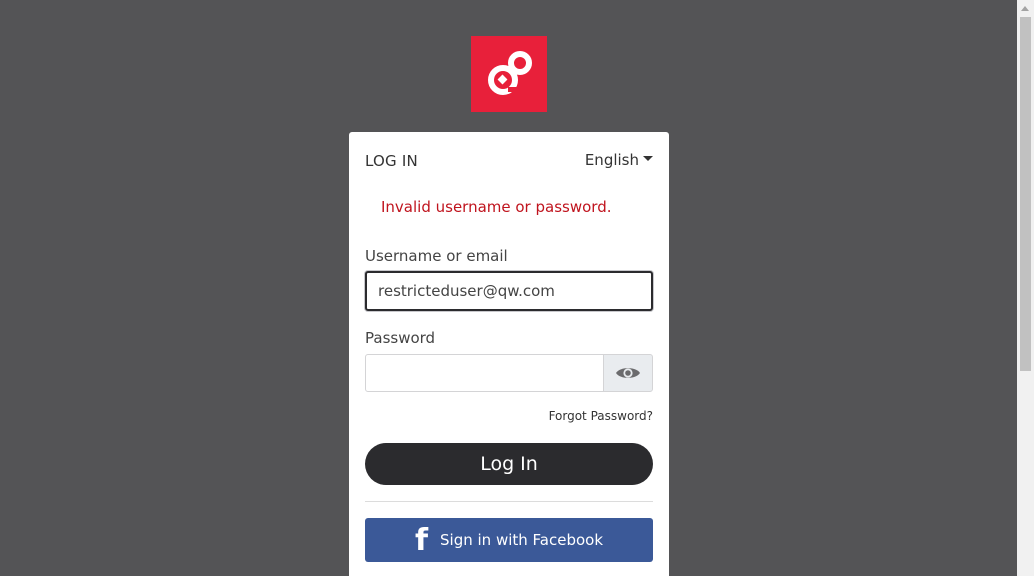  I want to click on login-button: Log In, so click(509, 464).